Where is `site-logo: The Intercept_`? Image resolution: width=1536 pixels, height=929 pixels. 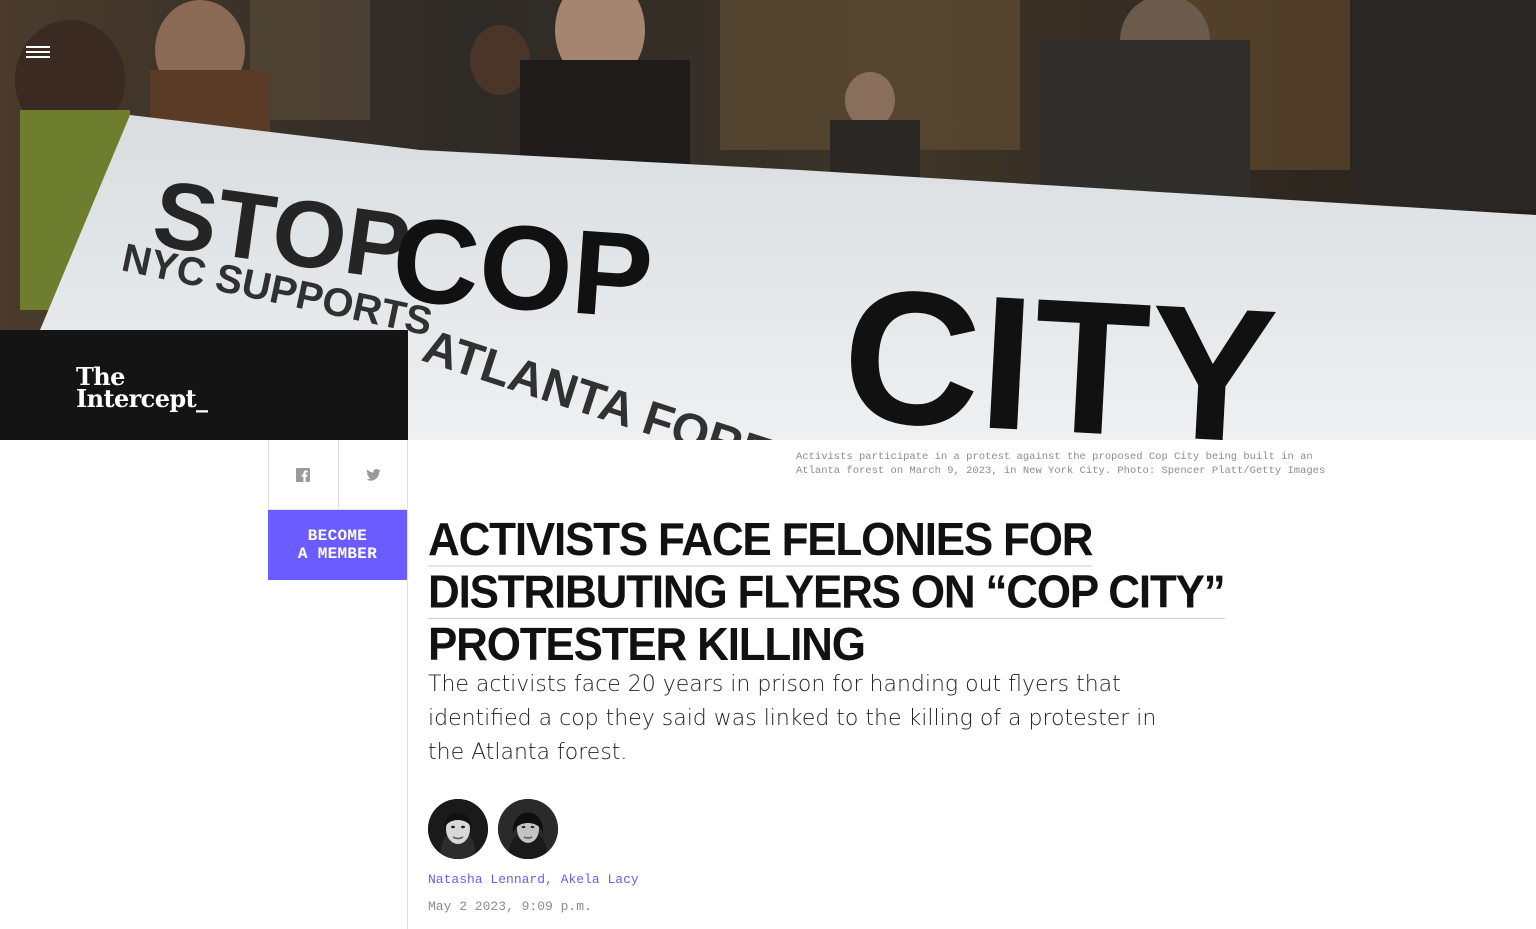
site-logo: The Intercept_ is located at coordinates (142, 389).